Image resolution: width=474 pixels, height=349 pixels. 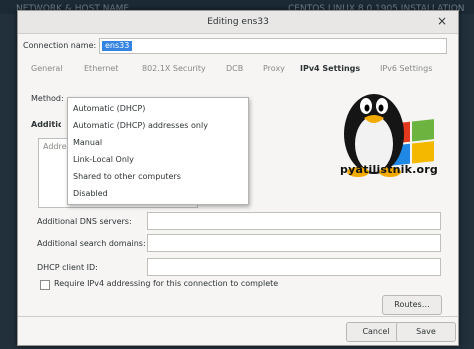 I want to click on tab-proxy: Proxy, so click(x=274, y=68).